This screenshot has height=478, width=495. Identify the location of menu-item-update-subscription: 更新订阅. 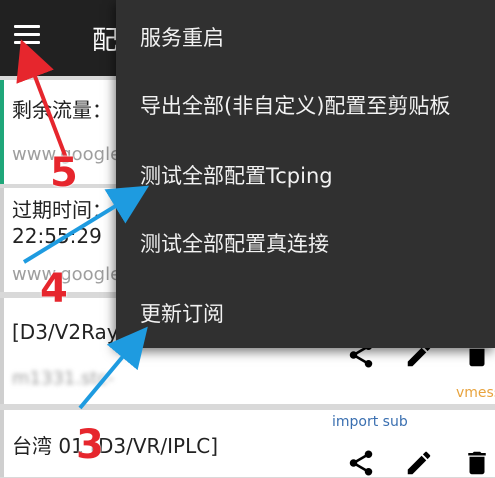
(305, 314).